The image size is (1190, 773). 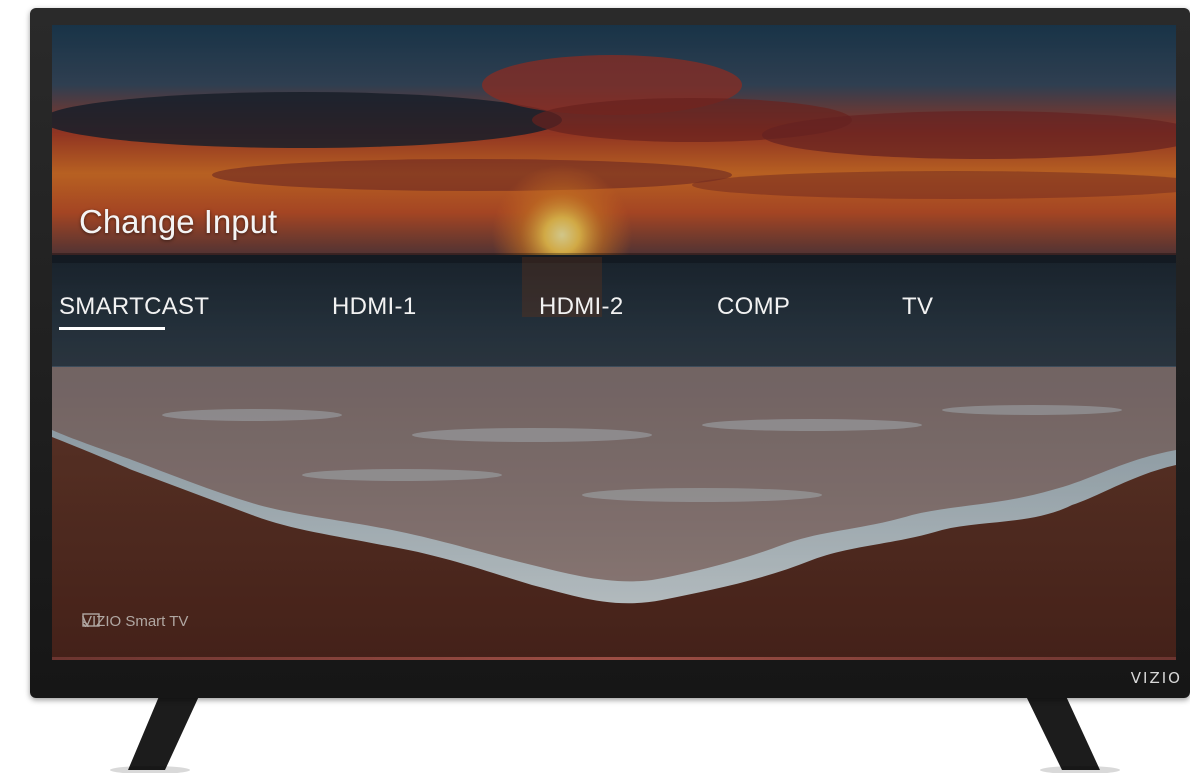 I want to click on menu-title: Change Input, so click(x=178, y=221).